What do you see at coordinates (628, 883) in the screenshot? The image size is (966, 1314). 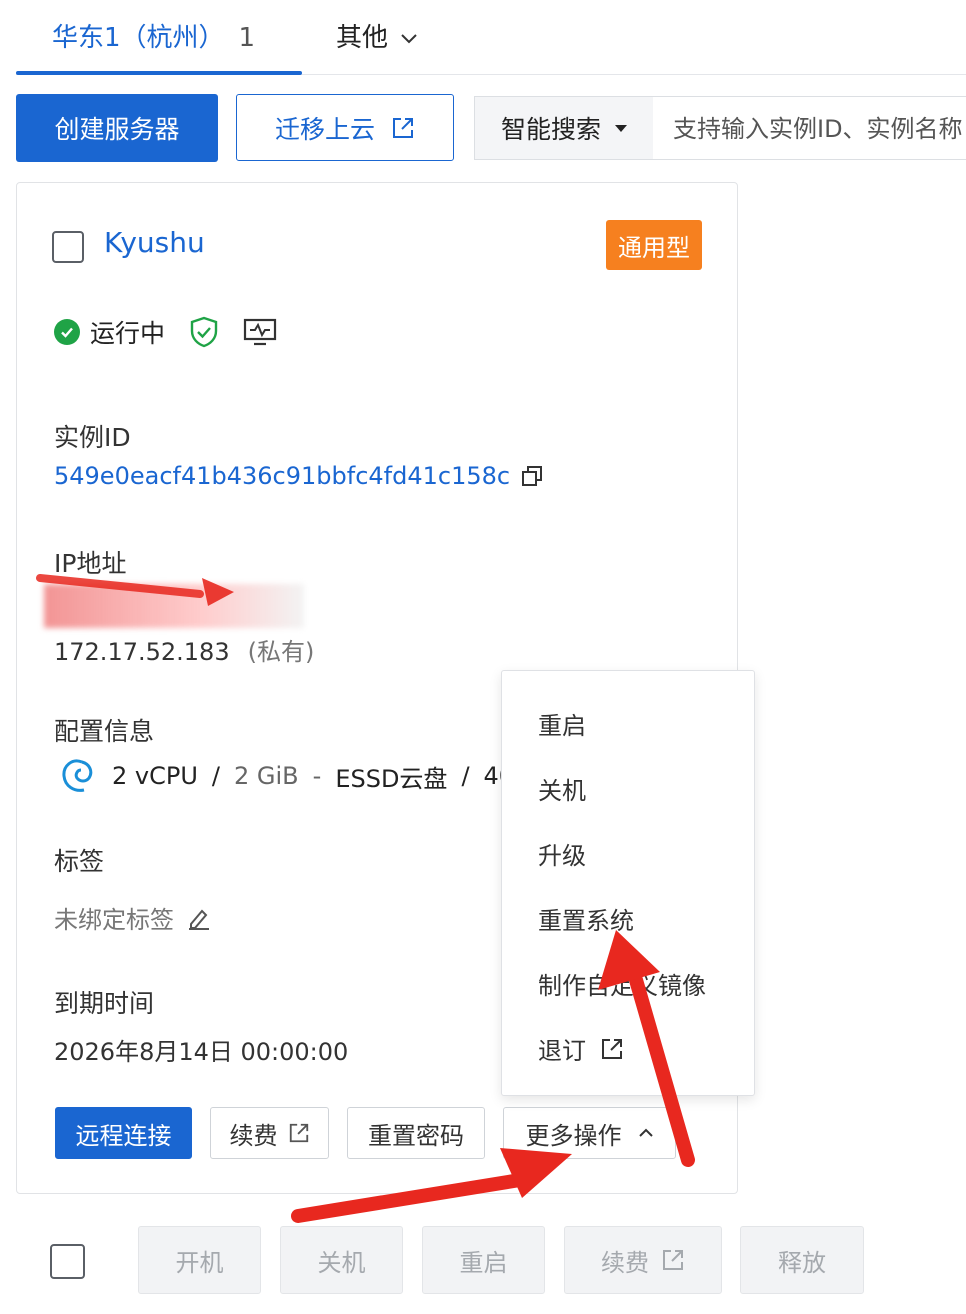 I see `more-actions-menu: 重启 关机 升级 重置系统 制作自定义镜像 退订` at bounding box center [628, 883].